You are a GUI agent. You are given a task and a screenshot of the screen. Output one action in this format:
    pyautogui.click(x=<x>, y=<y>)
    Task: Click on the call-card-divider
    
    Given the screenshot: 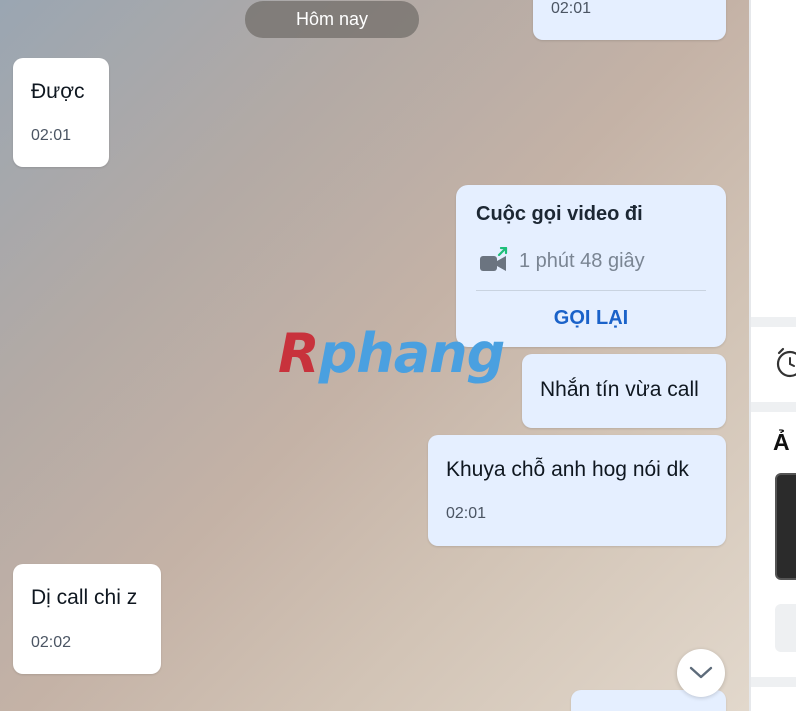 What is the action you would take?
    pyautogui.click(x=591, y=290)
    